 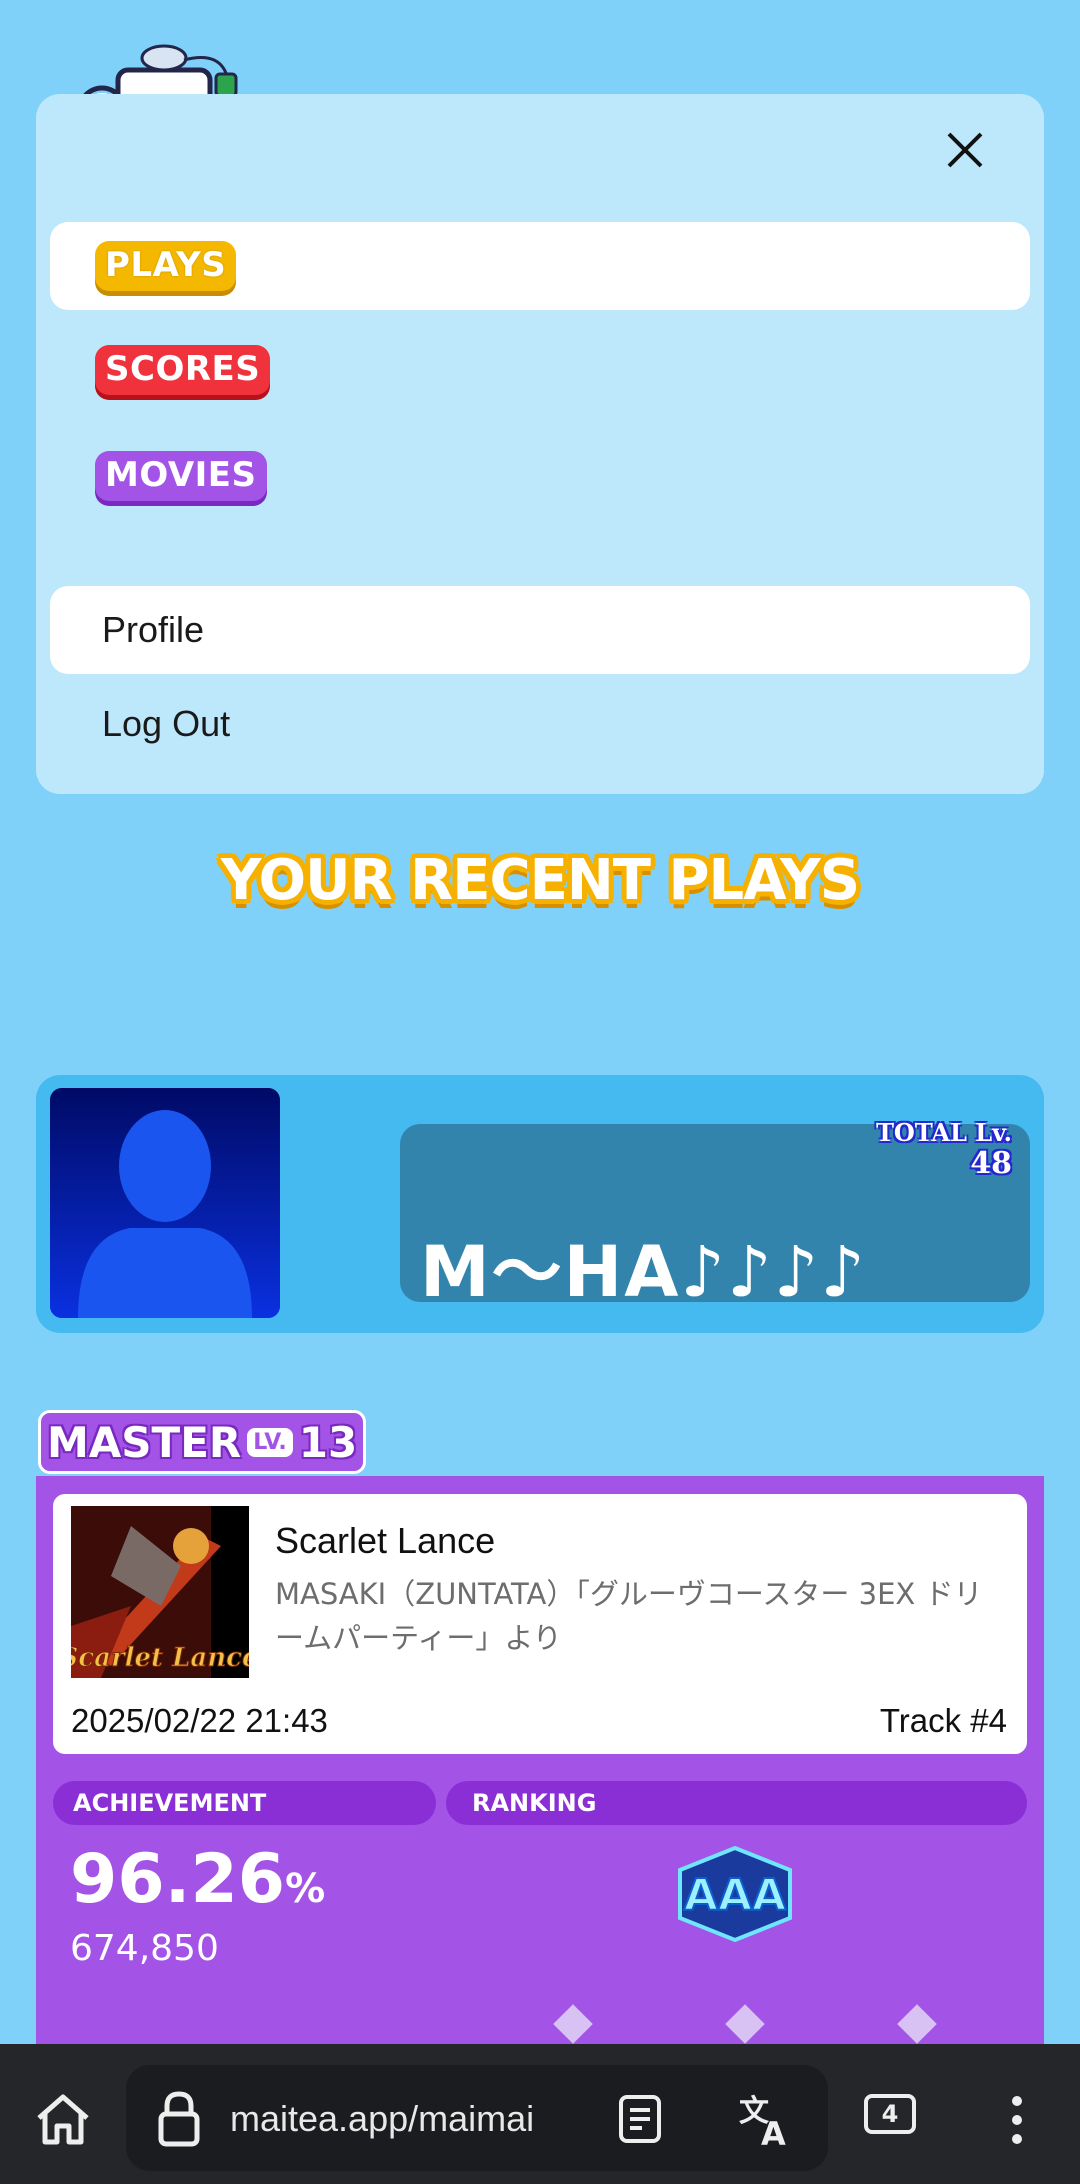 I want to click on menu-item-scores: SCORES, so click(x=540, y=370).